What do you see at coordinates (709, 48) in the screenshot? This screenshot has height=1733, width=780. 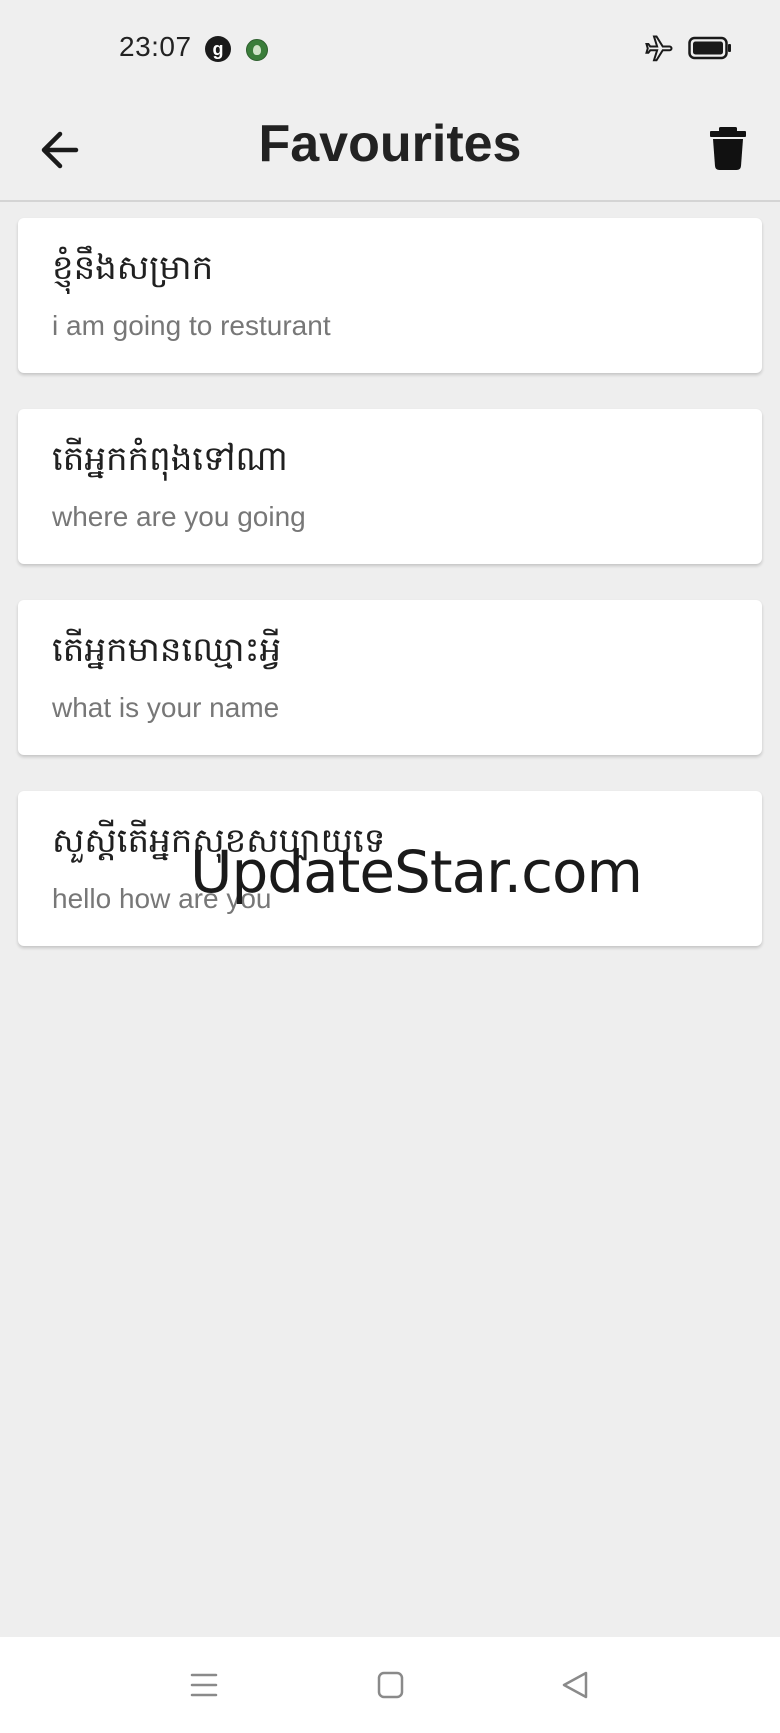 I see `battery-icon` at bounding box center [709, 48].